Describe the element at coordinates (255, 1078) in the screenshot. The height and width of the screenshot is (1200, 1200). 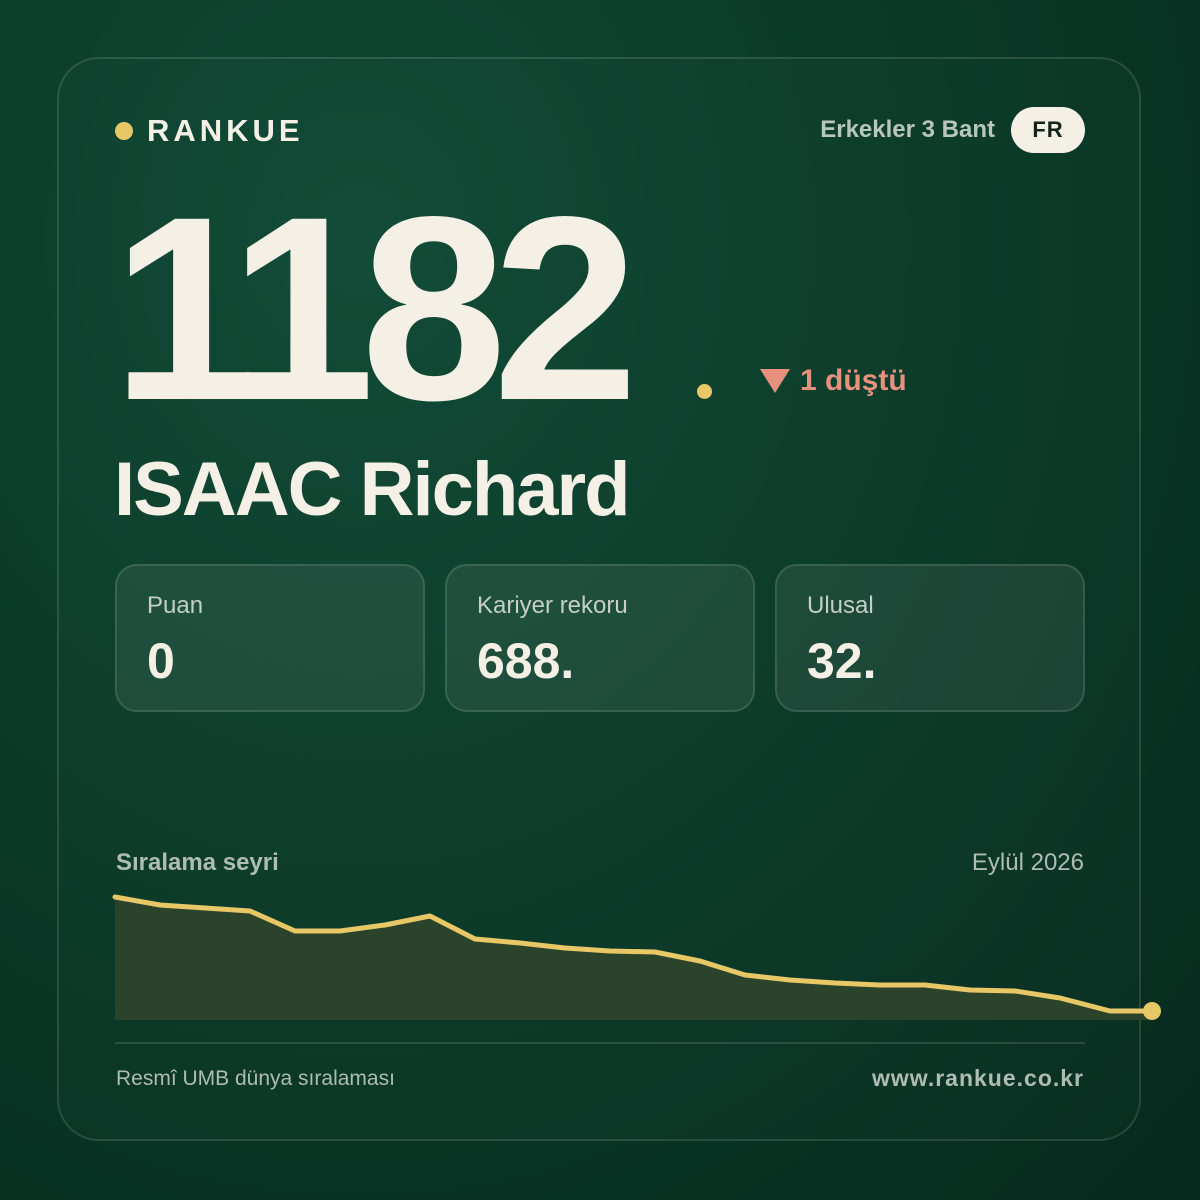
I see `source-note: Resmî UMB dünya sıralaması` at that location.